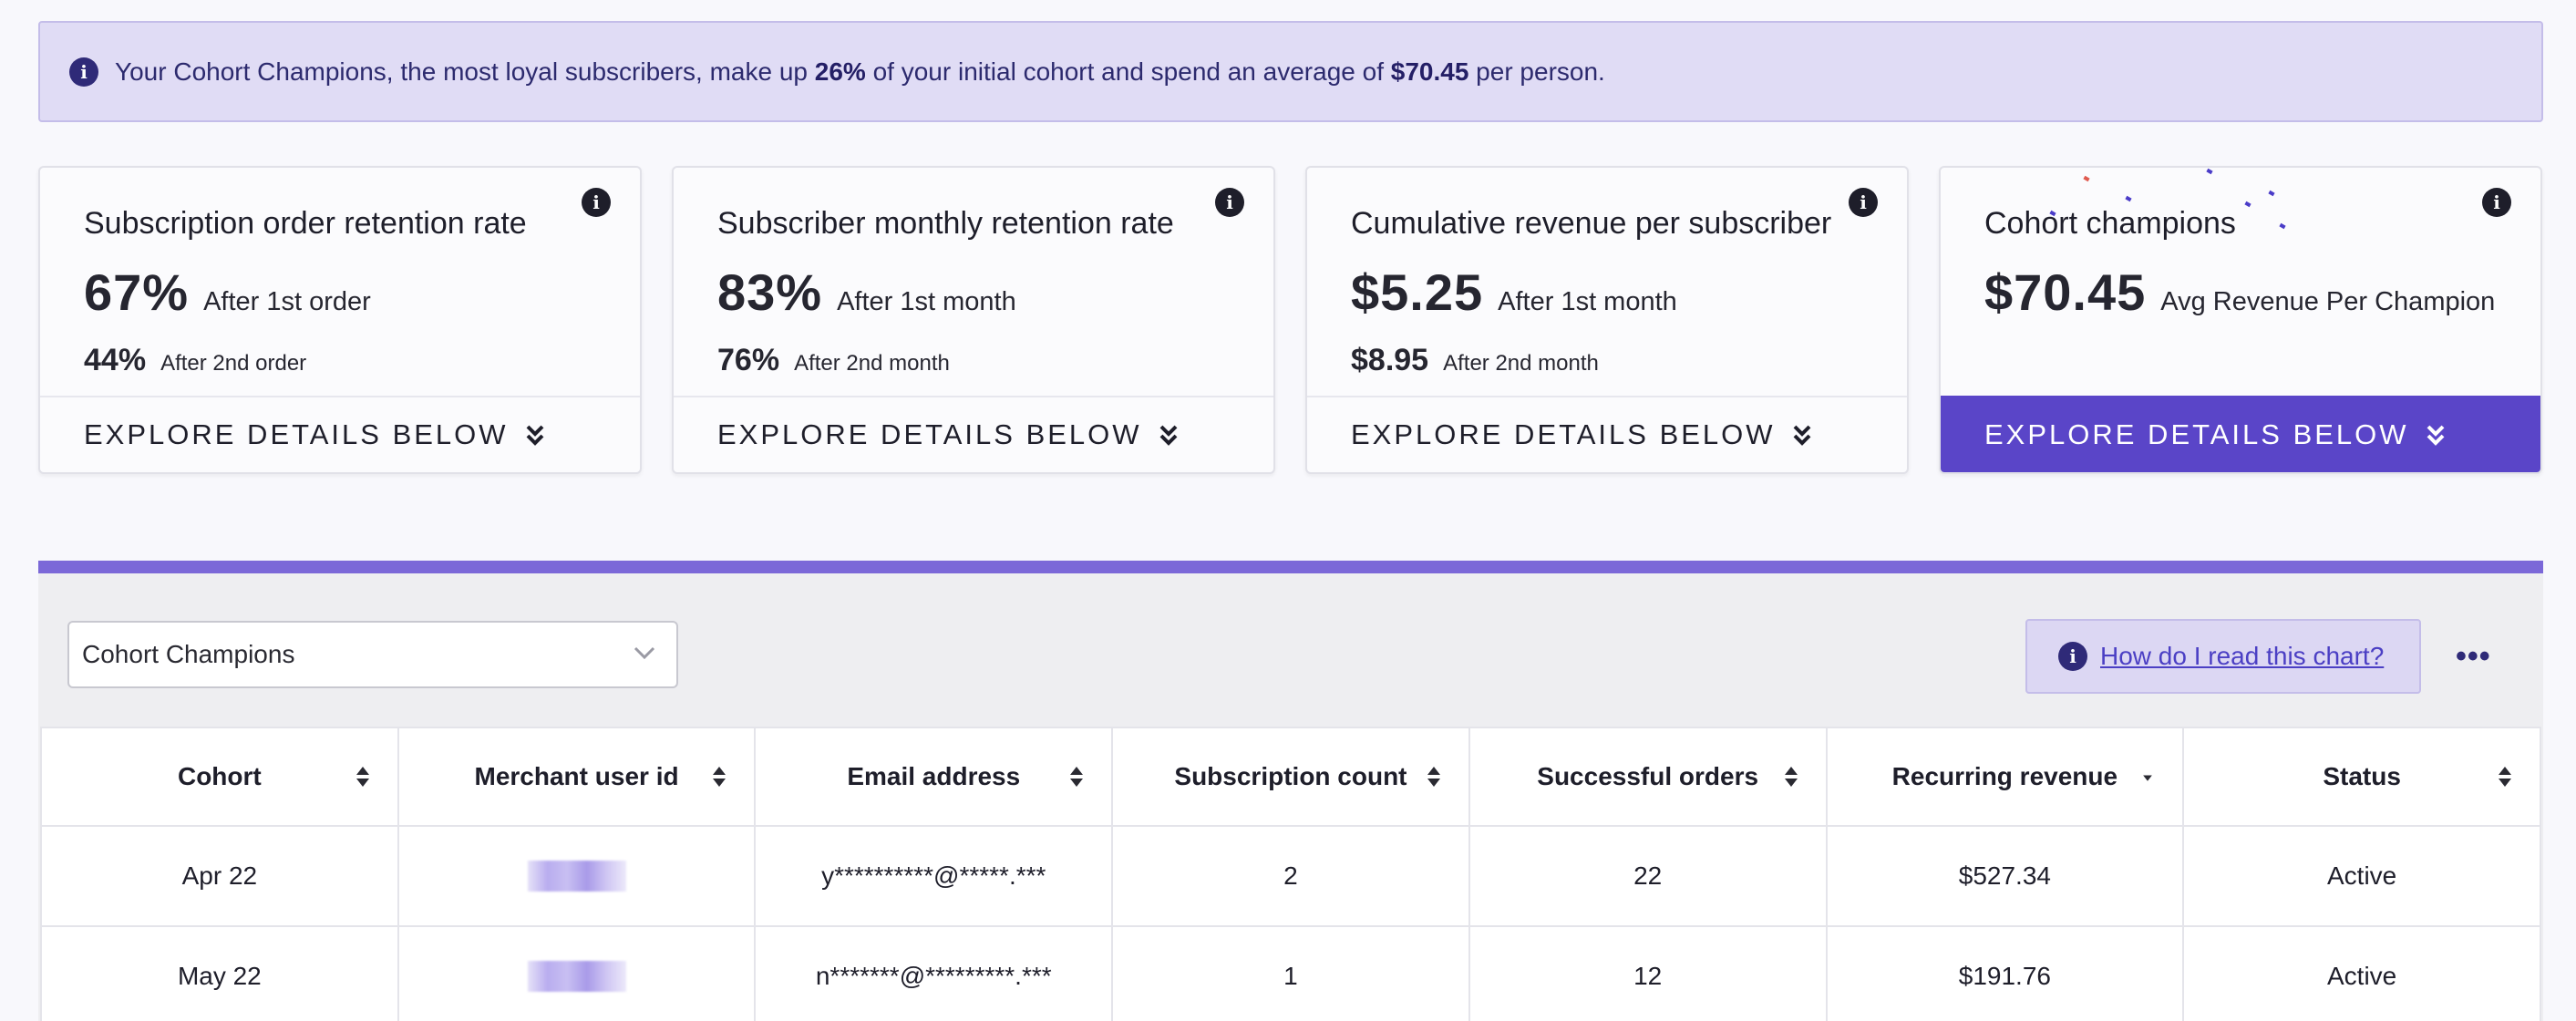 The height and width of the screenshot is (1021, 2576). I want to click on secondary-metric: $8.95 After 2nd month, so click(1475, 360).